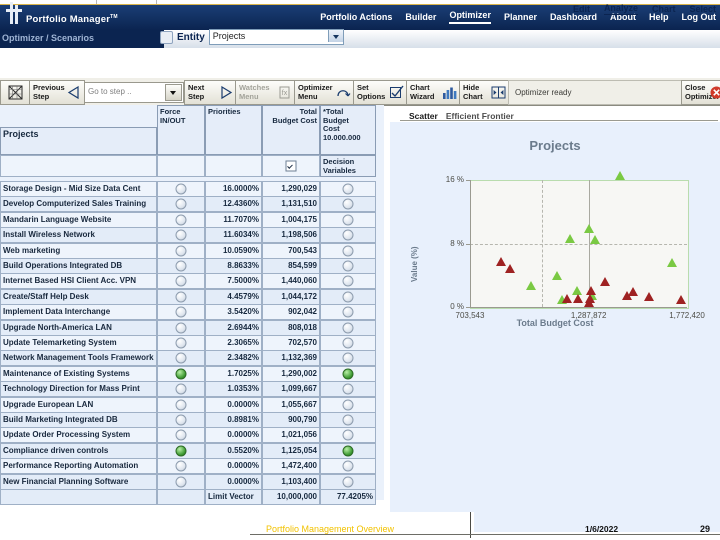 The width and height of the screenshot is (720, 540). What do you see at coordinates (520, 17) in the screenshot?
I see `nav-item-planner: Planner` at bounding box center [520, 17].